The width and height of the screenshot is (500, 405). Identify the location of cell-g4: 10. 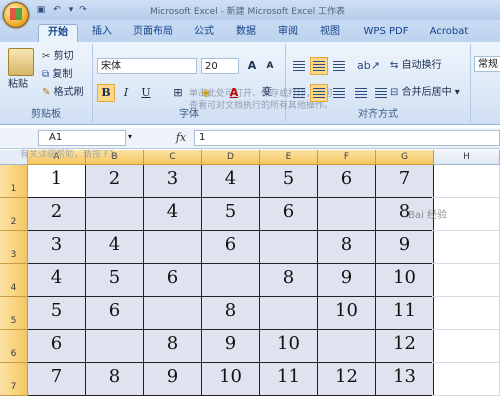
(405, 280).